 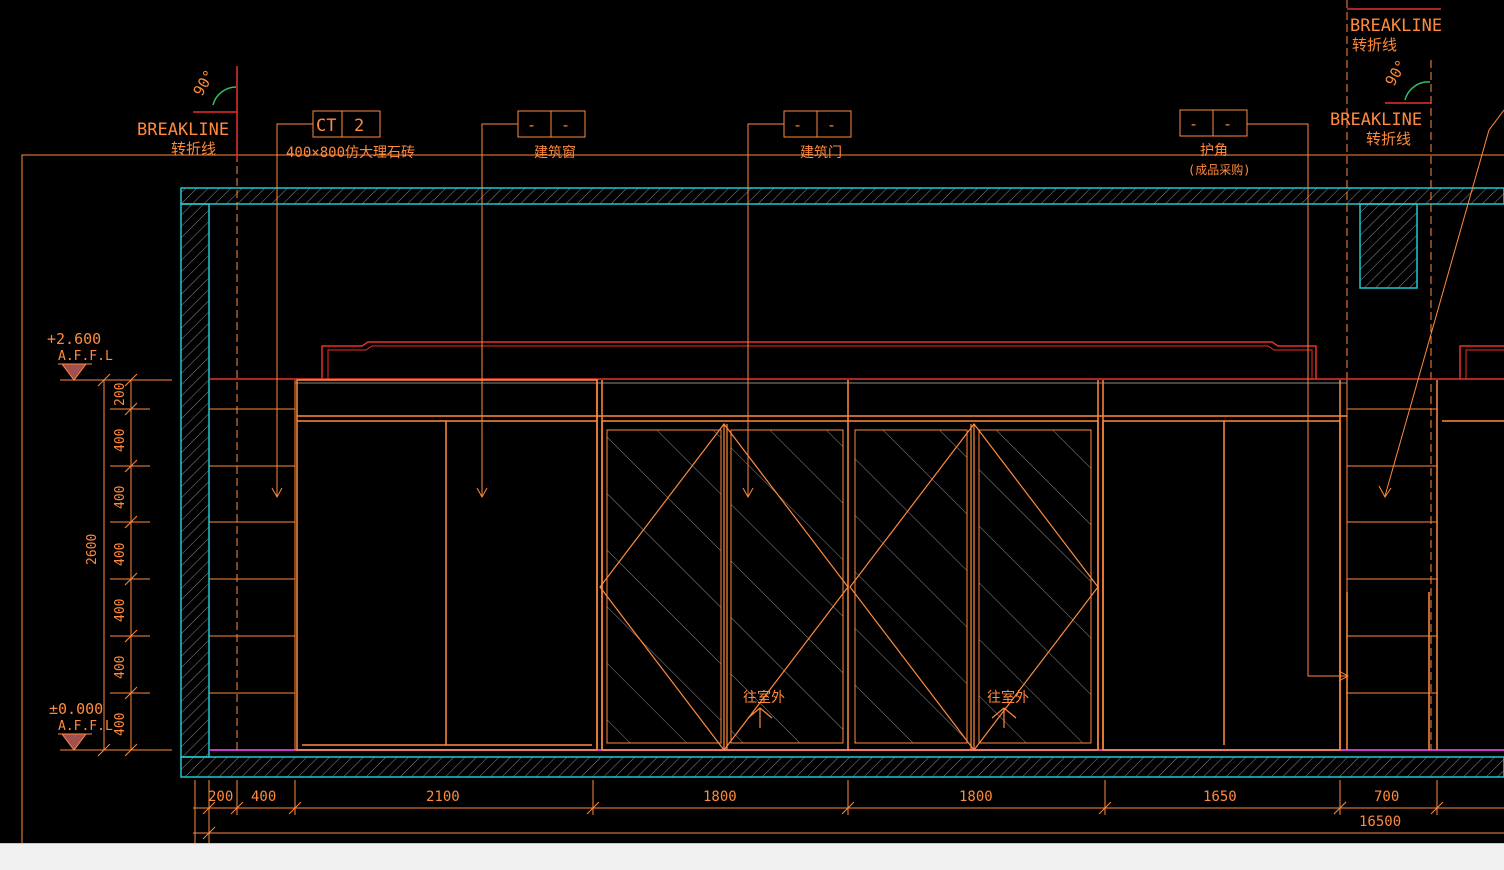 What do you see at coordinates (1008, 697) in the screenshot?
I see `door-label-2: 往室外` at bounding box center [1008, 697].